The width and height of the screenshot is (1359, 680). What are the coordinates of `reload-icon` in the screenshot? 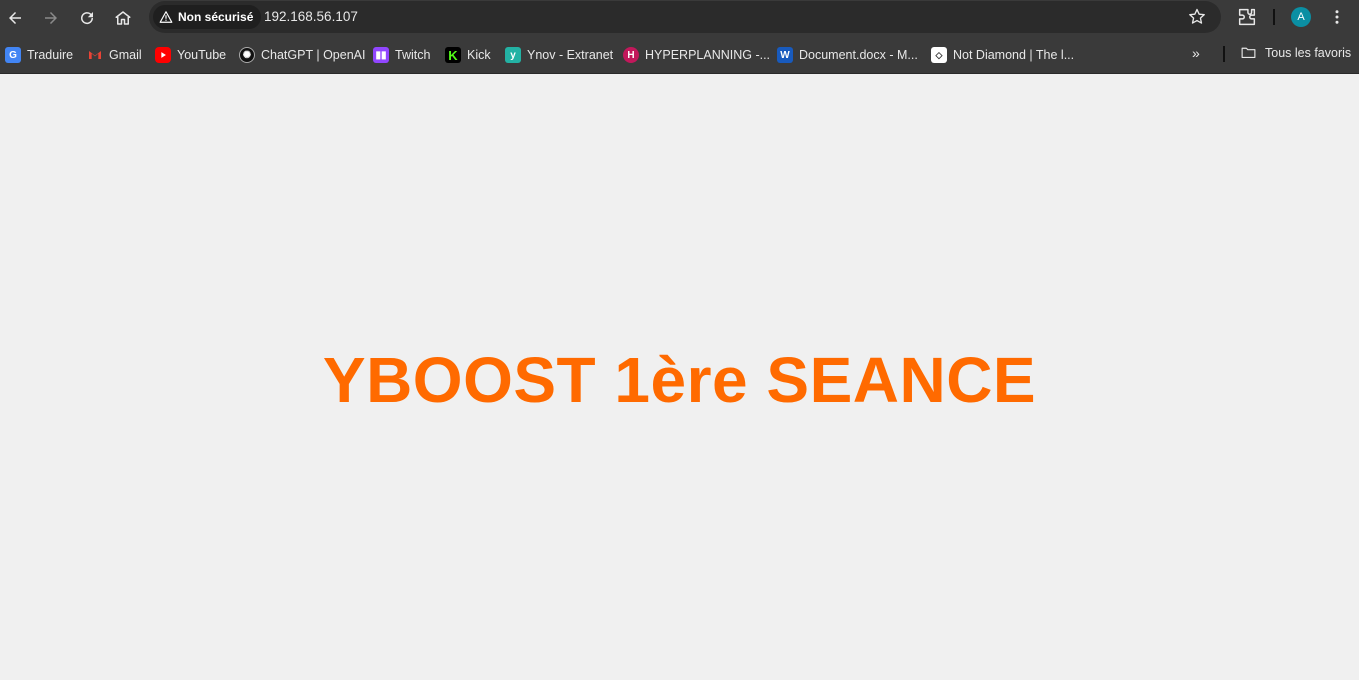 It's located at (87, 18).